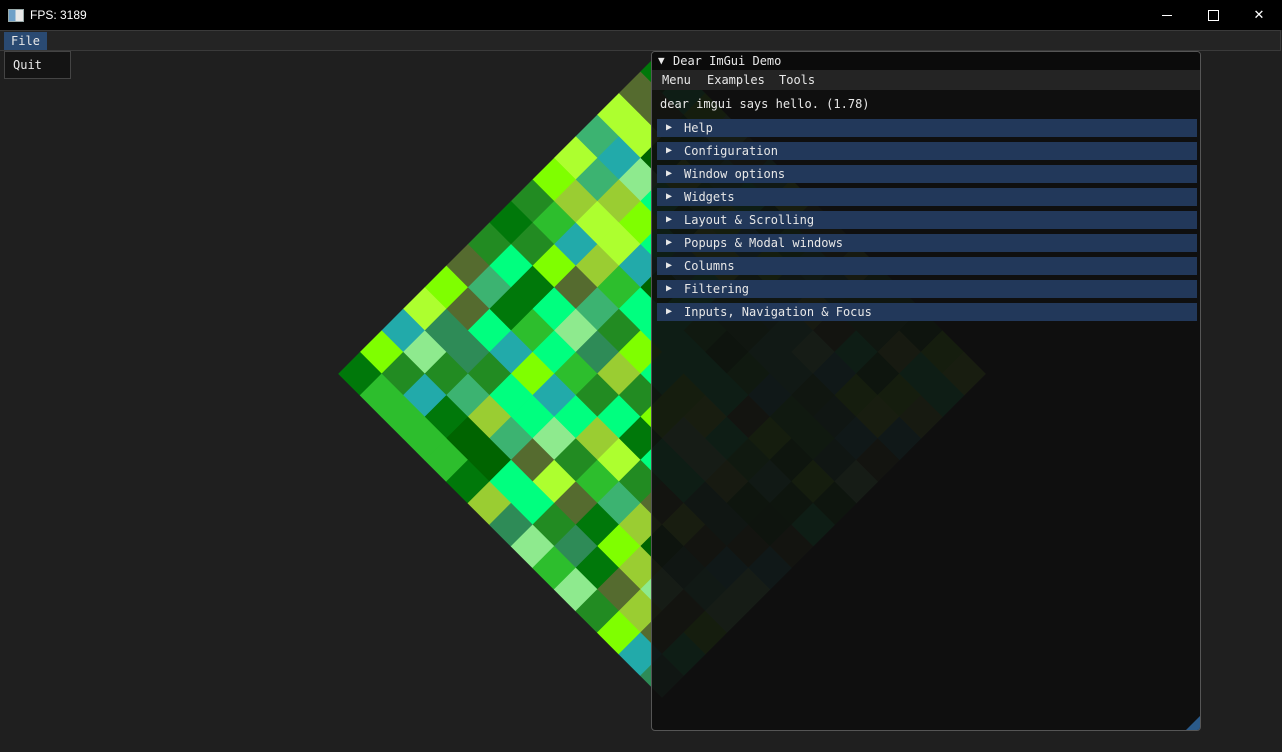 The image size is (1282, 752). Describe the element at coordinates (58, 15) in the screenshot. I see `window-title: FPS: 3189` at that location.